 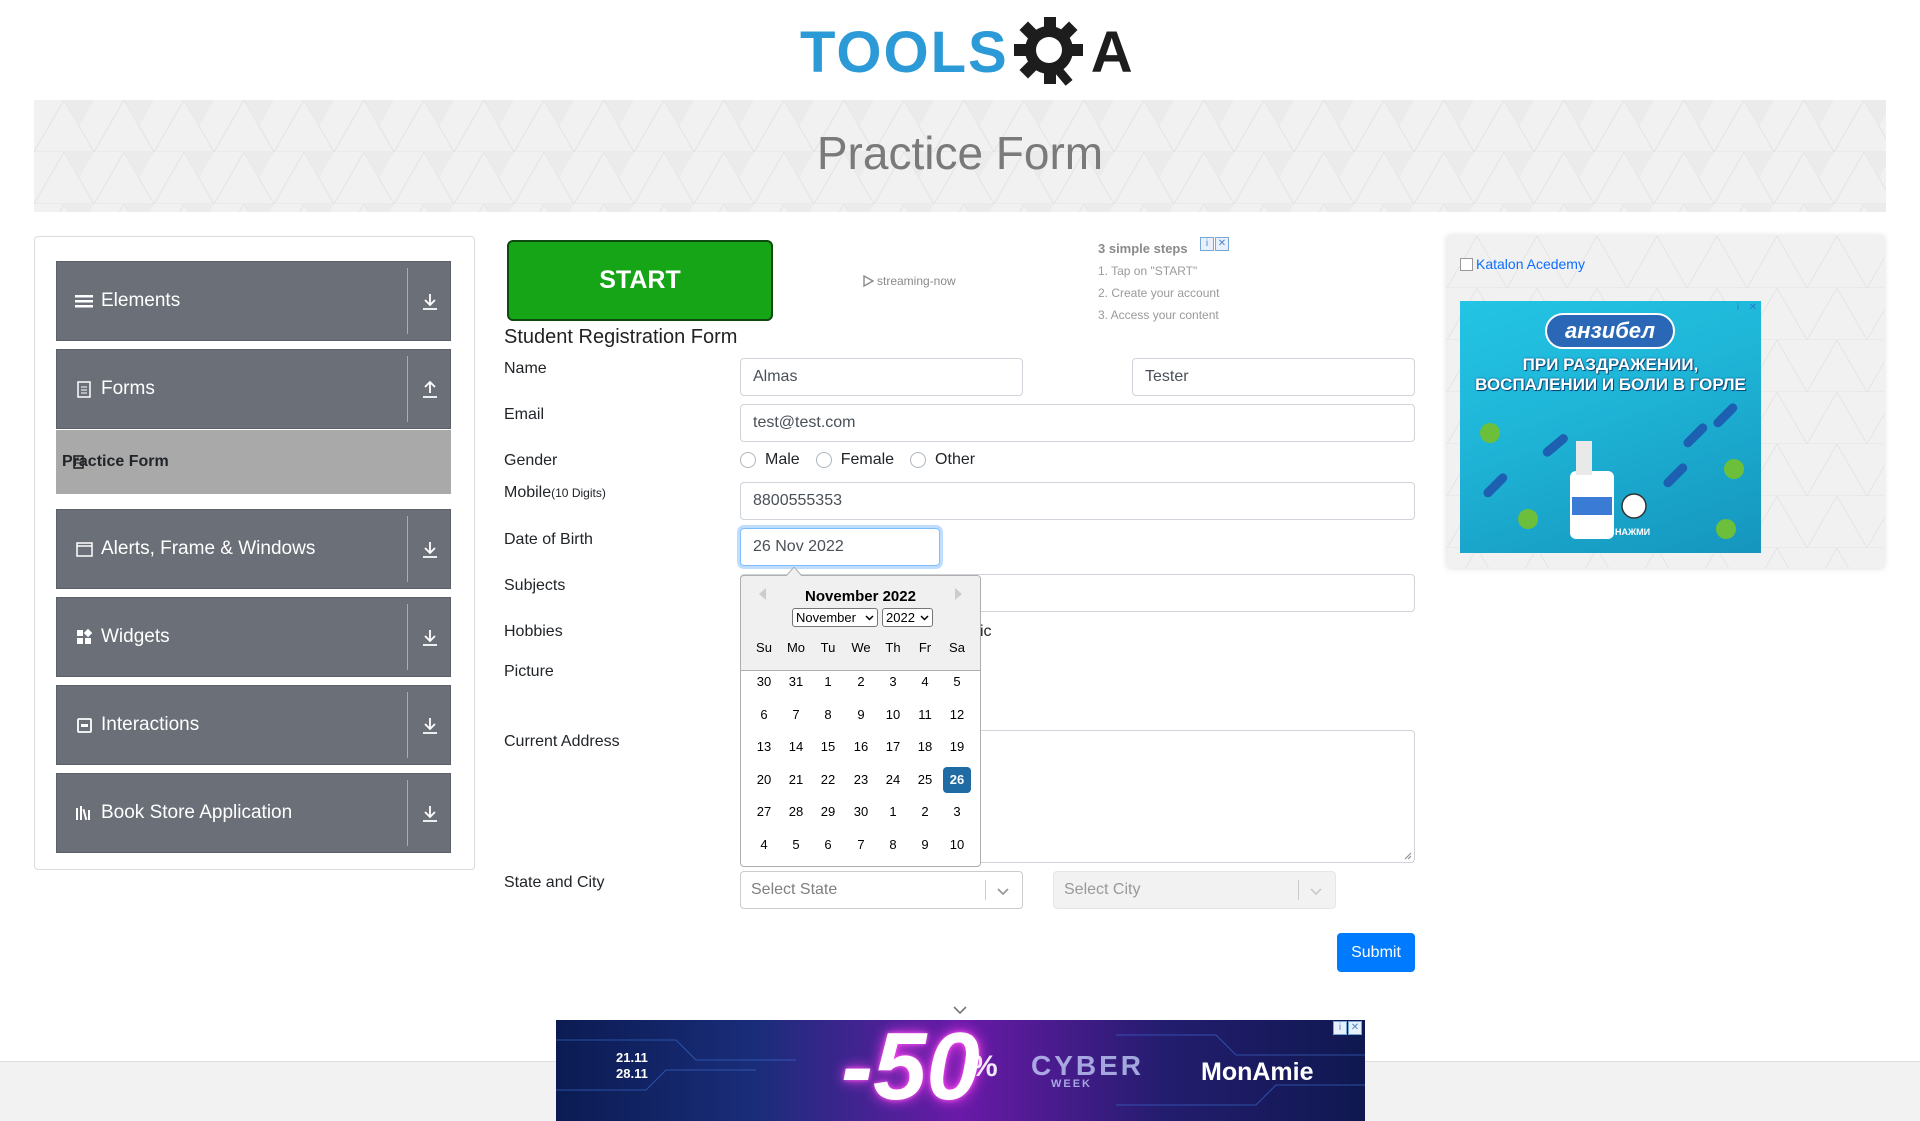 I want to click on ad-start-button: START, so click(x=640, y=280).